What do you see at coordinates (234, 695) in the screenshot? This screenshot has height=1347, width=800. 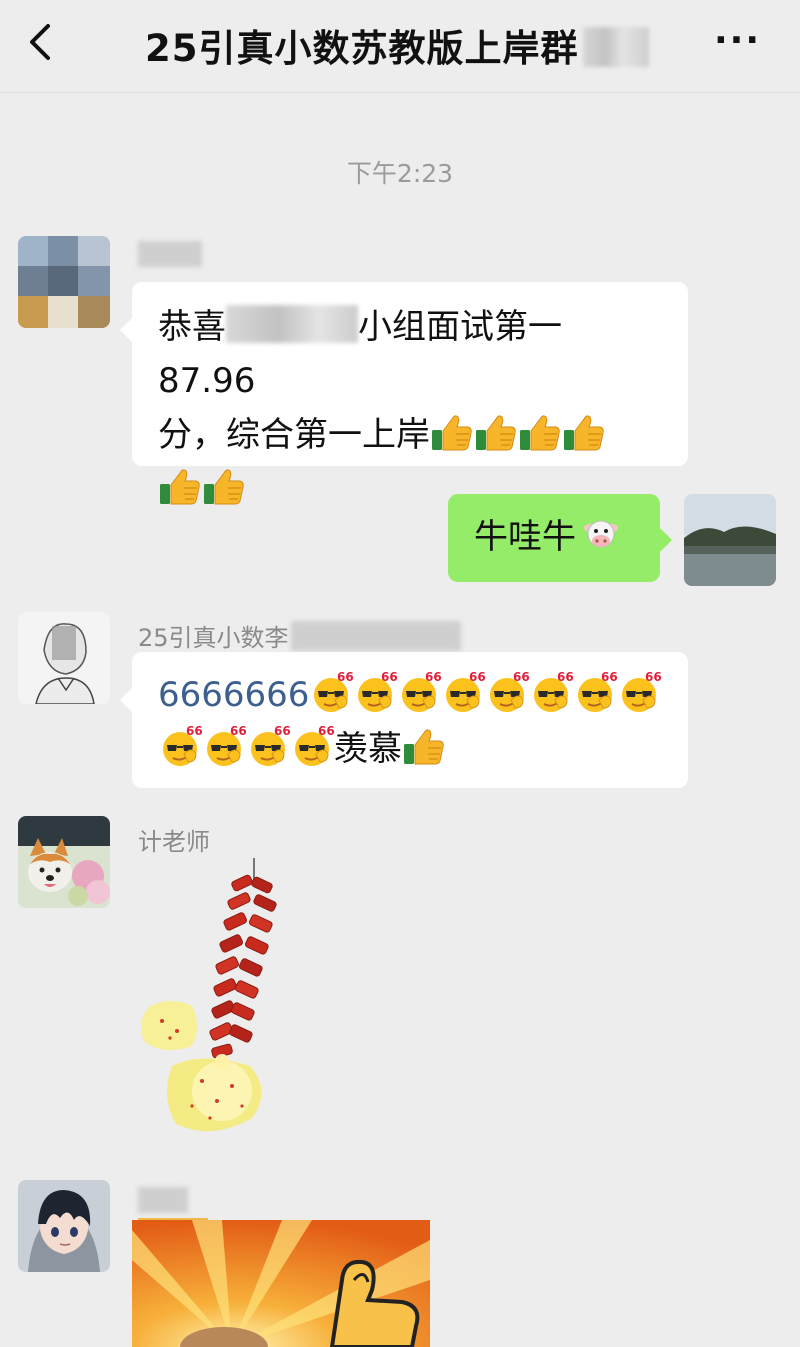 I see `message-text: 6666666` at bounding box center [234, 695].